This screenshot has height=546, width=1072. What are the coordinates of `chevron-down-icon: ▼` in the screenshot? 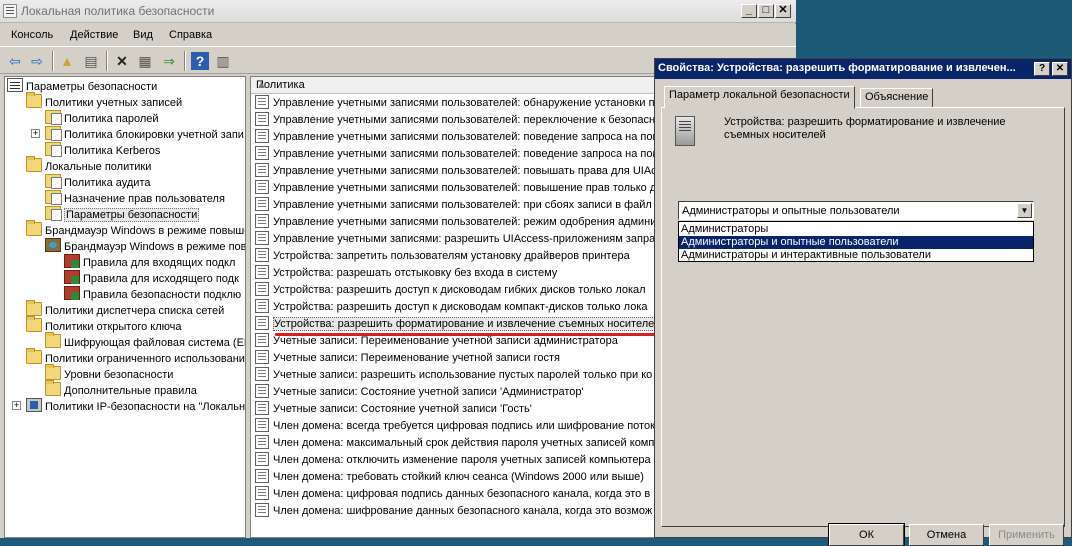 It's located at (1024, 210).